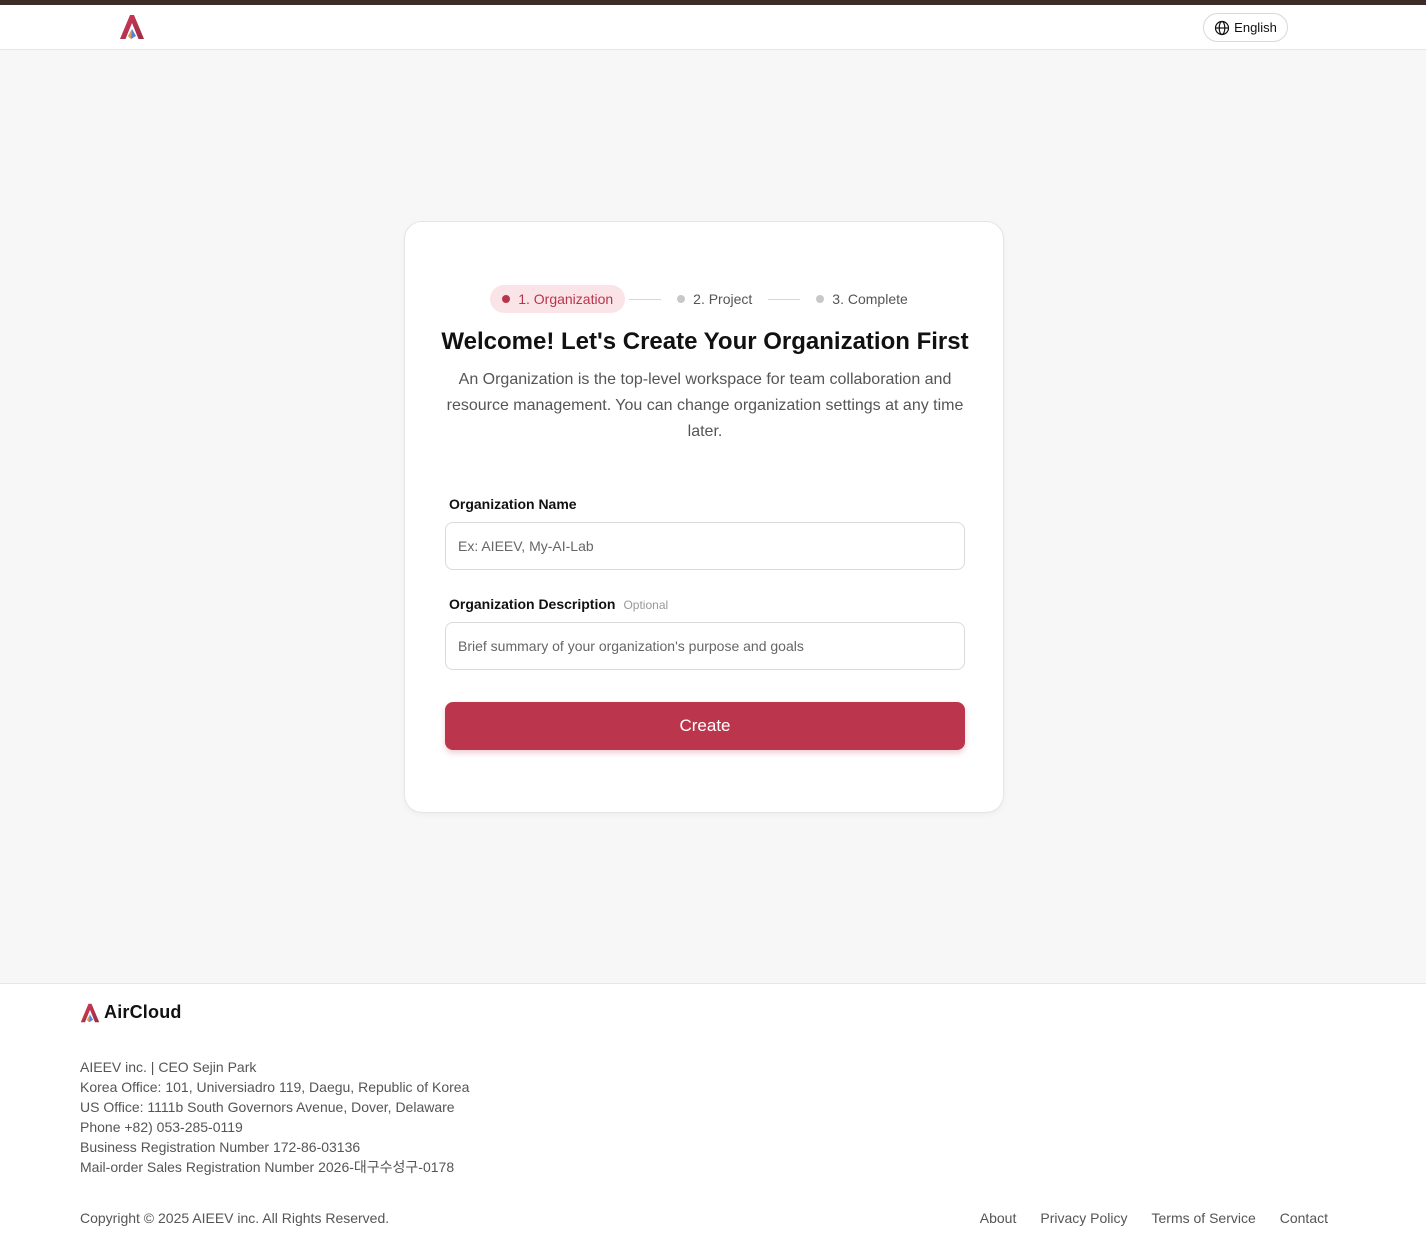 Image resolution: width=1426 pixels, height=1242 pixels. What do you see at coordinates (161, 1127) in the screenshot?
I see `info-line: Phone +82) 053-285-0119` at bounding box center [161, 1127].